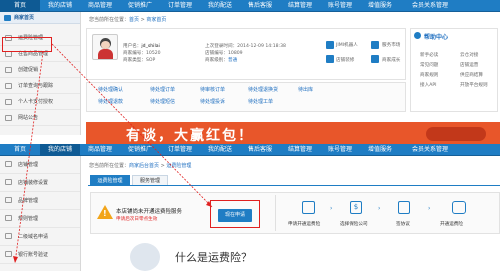  I want to click on annotation-arrow-head, so click(15, 259).